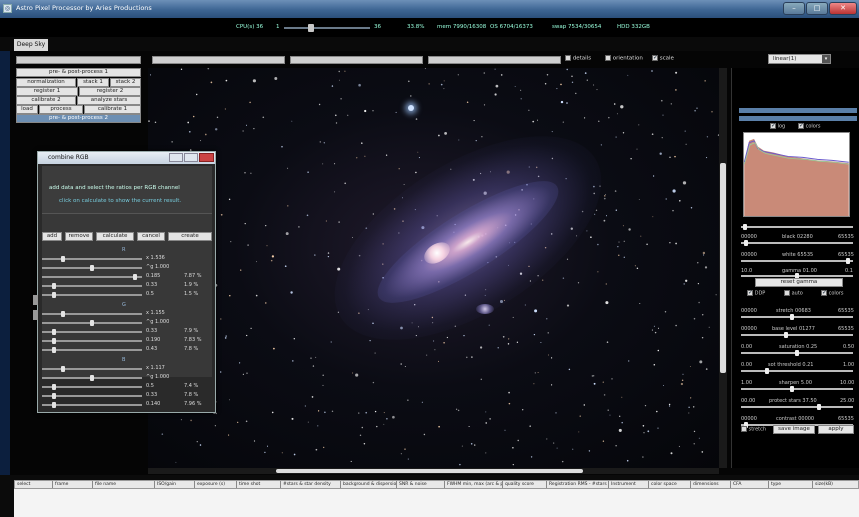 This screenshot has height=517, width=859. What do you see at coordinates (655, 57) in the screenshot?
I see `scale-checkbox` at bounding box center [655, 57].